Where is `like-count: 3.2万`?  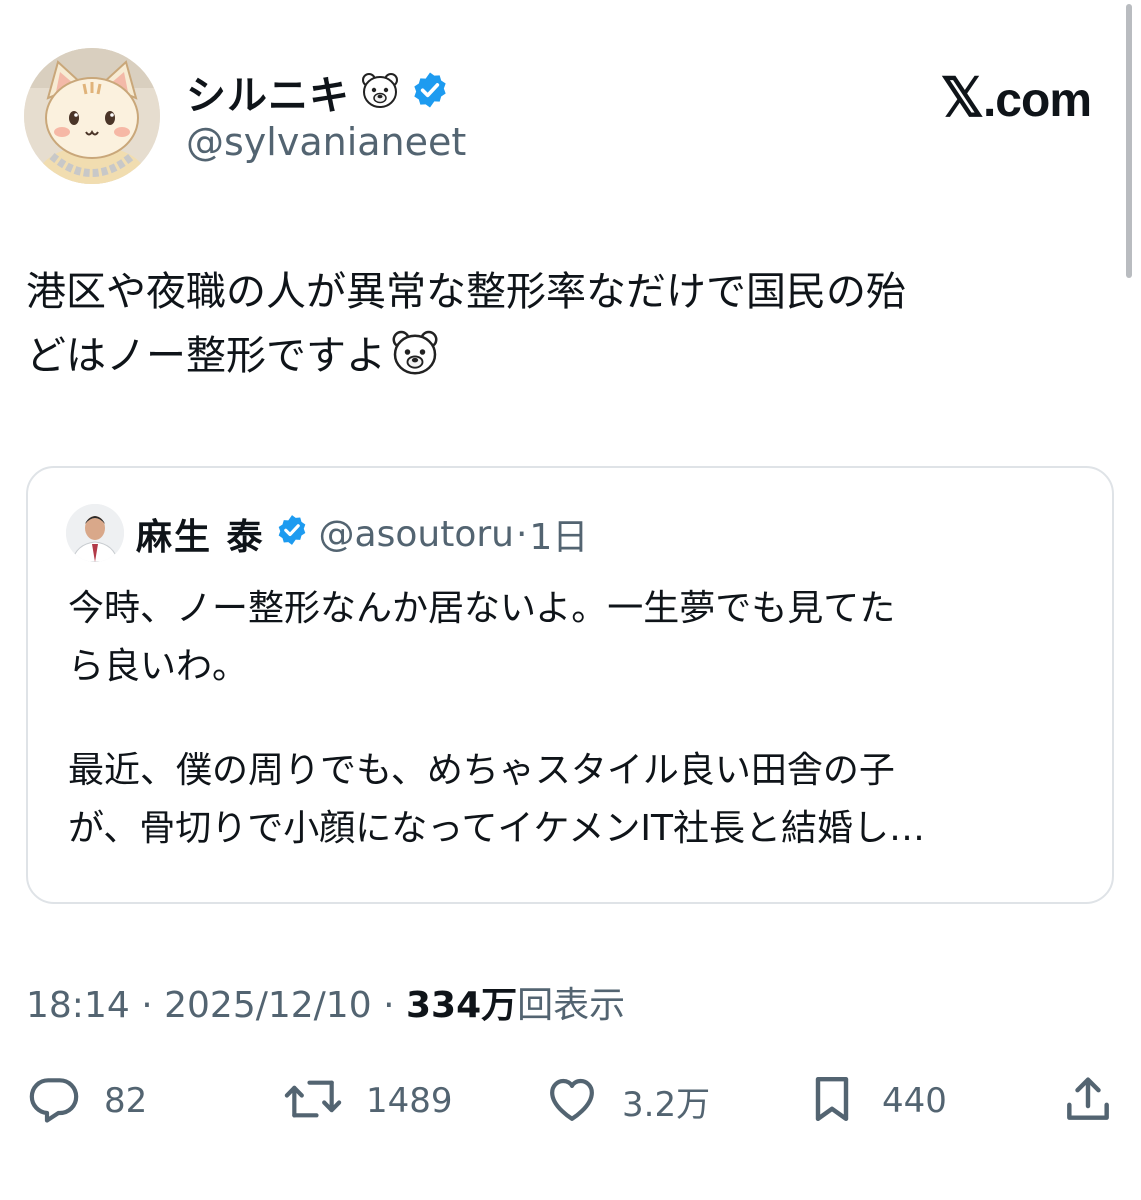
like-count: 3.2万 is located at coordinates (666, 1104).